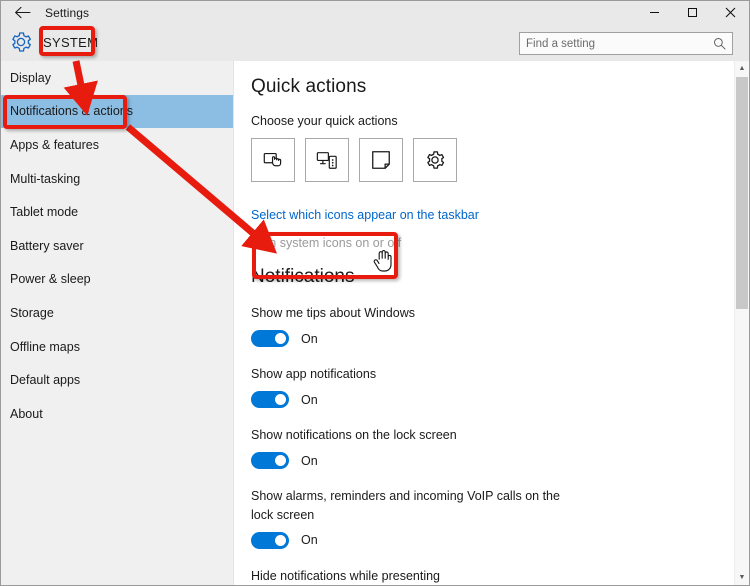 This screenshot has width=750, height=586. I want to click on note-icon, so click(381, 160).